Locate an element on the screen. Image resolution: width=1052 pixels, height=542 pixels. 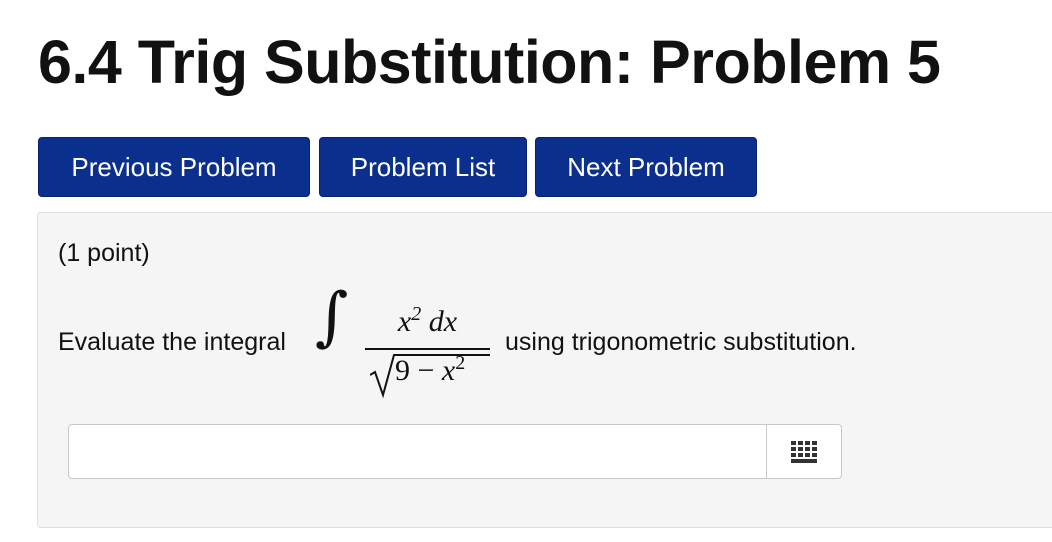
integral-numerator: x2 dx is located at coordinates (427, 320).